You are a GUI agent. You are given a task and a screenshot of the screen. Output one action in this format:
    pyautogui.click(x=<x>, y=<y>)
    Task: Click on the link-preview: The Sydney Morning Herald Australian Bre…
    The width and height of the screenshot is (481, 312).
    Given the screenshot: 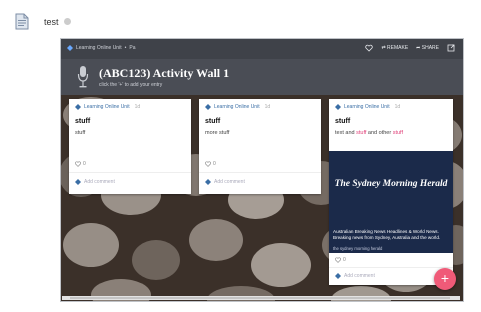 What is the action you would take?
    pyautogui.click(x=391, y=202)
    